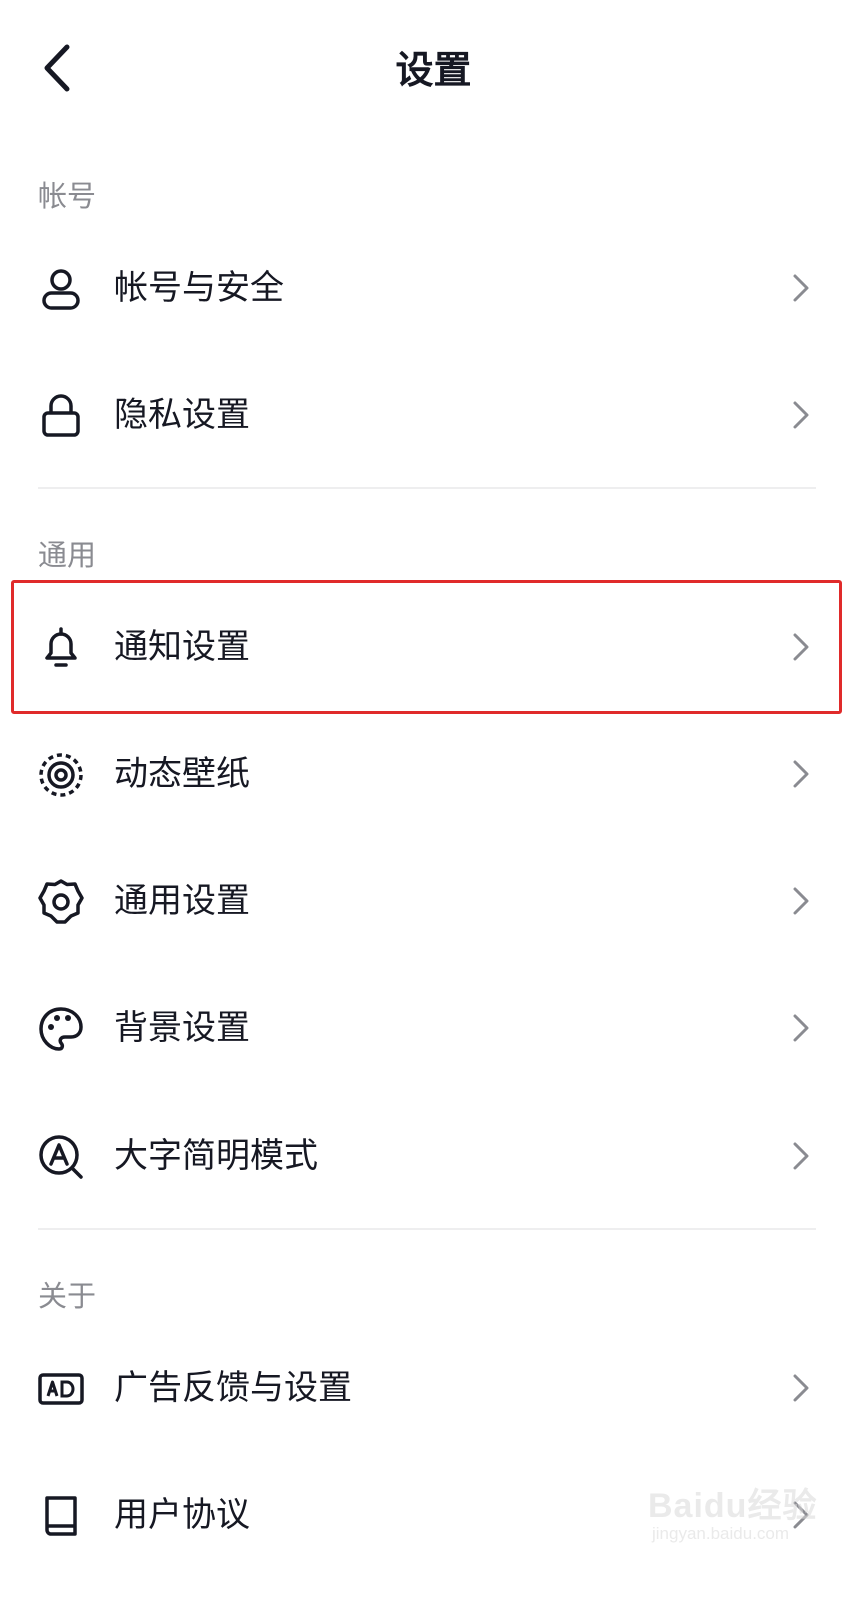  Describe the element at coordinates (433, 415) in the screenshot. I see `settings-item-privacy: 隐私设置` at that location.